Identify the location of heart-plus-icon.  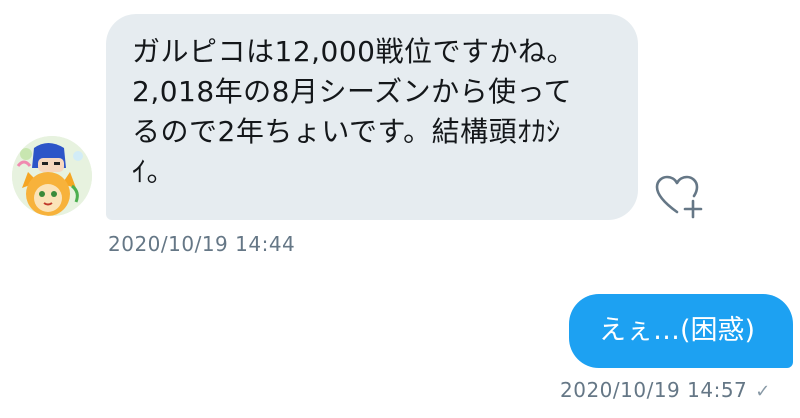
(679, 197).